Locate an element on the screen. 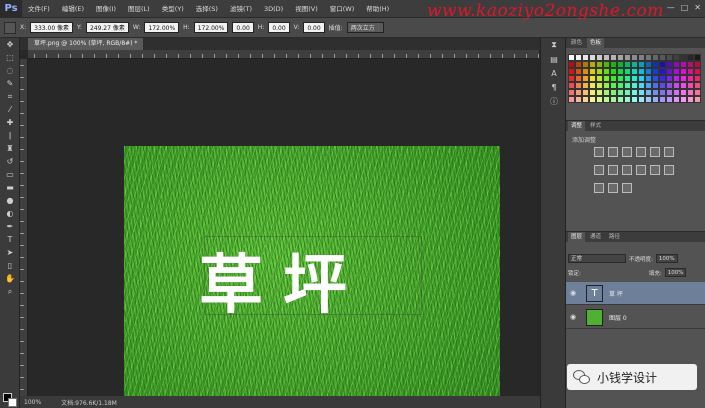  layer-name: 草 坪 is located at coordinates (616, 293).